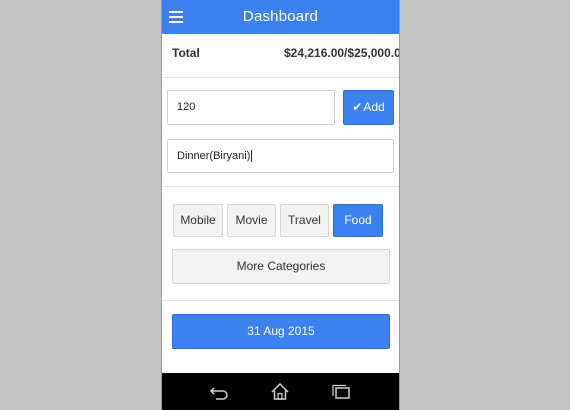 This screenshot has height=410, width=570. I want to click on home-icon, so click(280, 392).